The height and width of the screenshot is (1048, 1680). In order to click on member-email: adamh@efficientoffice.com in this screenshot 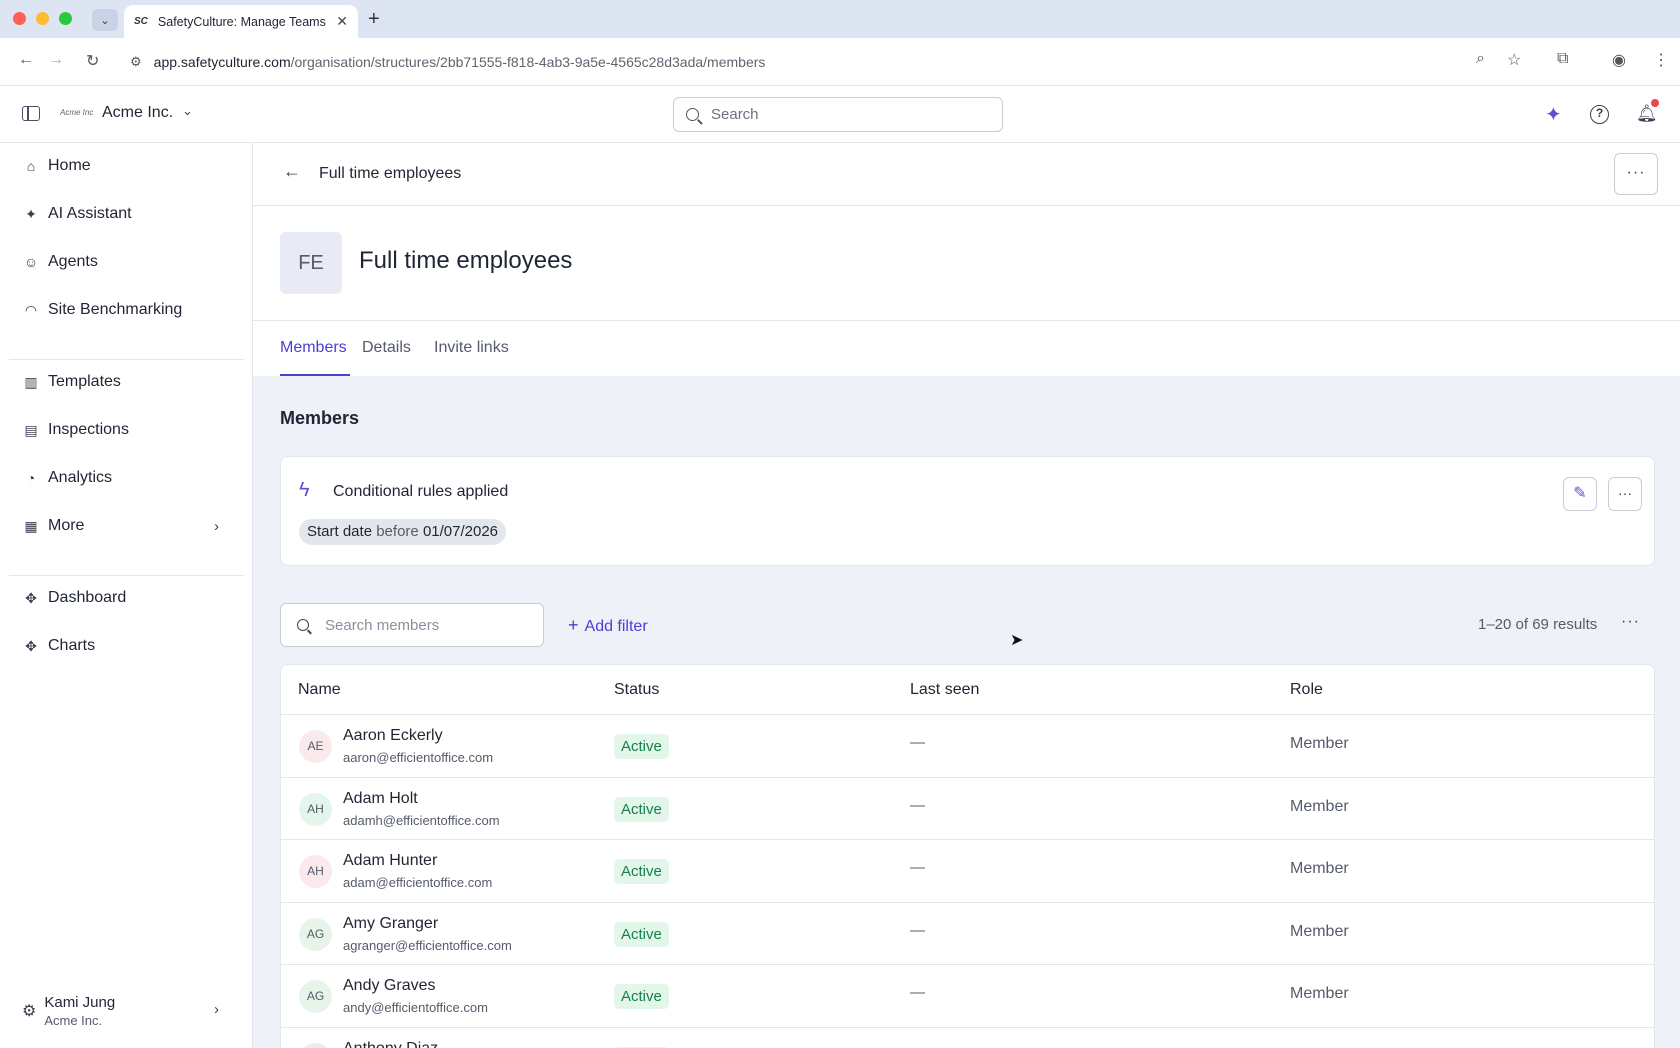, I will do `click(421, 820)`.